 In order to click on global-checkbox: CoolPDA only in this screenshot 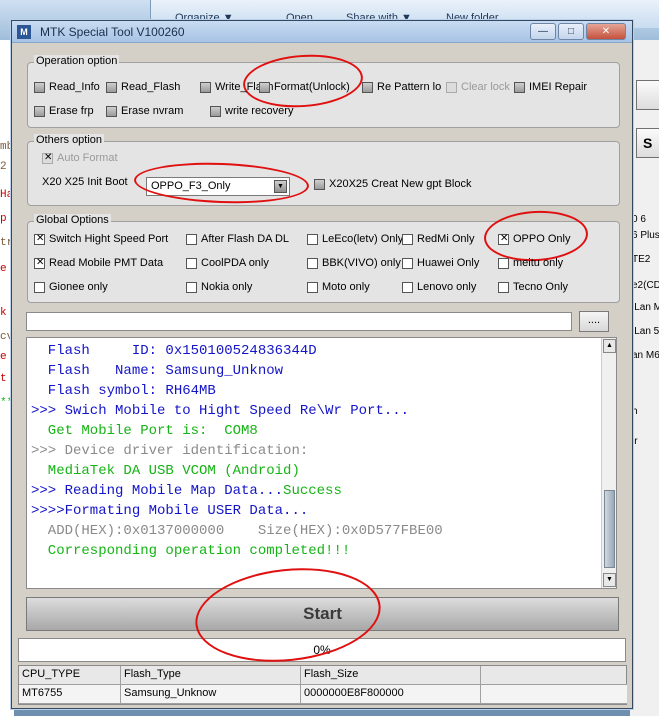, I will do `click(227, 263)`.